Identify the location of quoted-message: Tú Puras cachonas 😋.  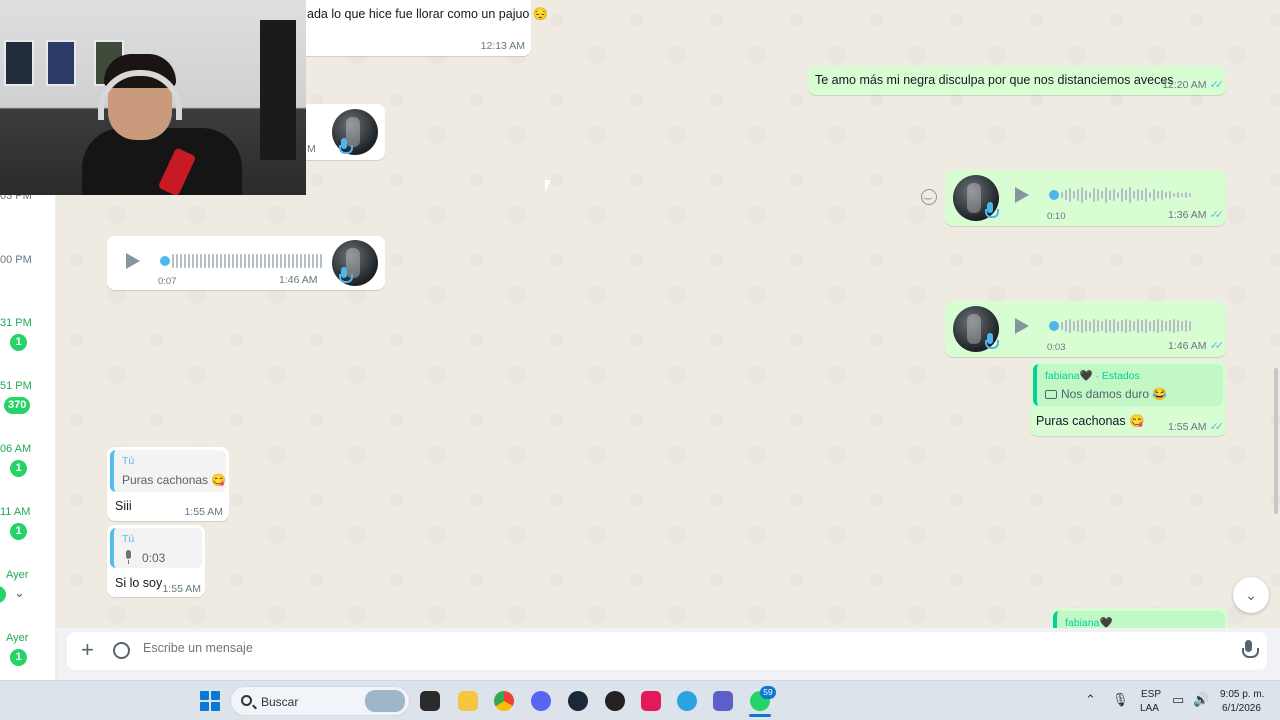
(168, 471).